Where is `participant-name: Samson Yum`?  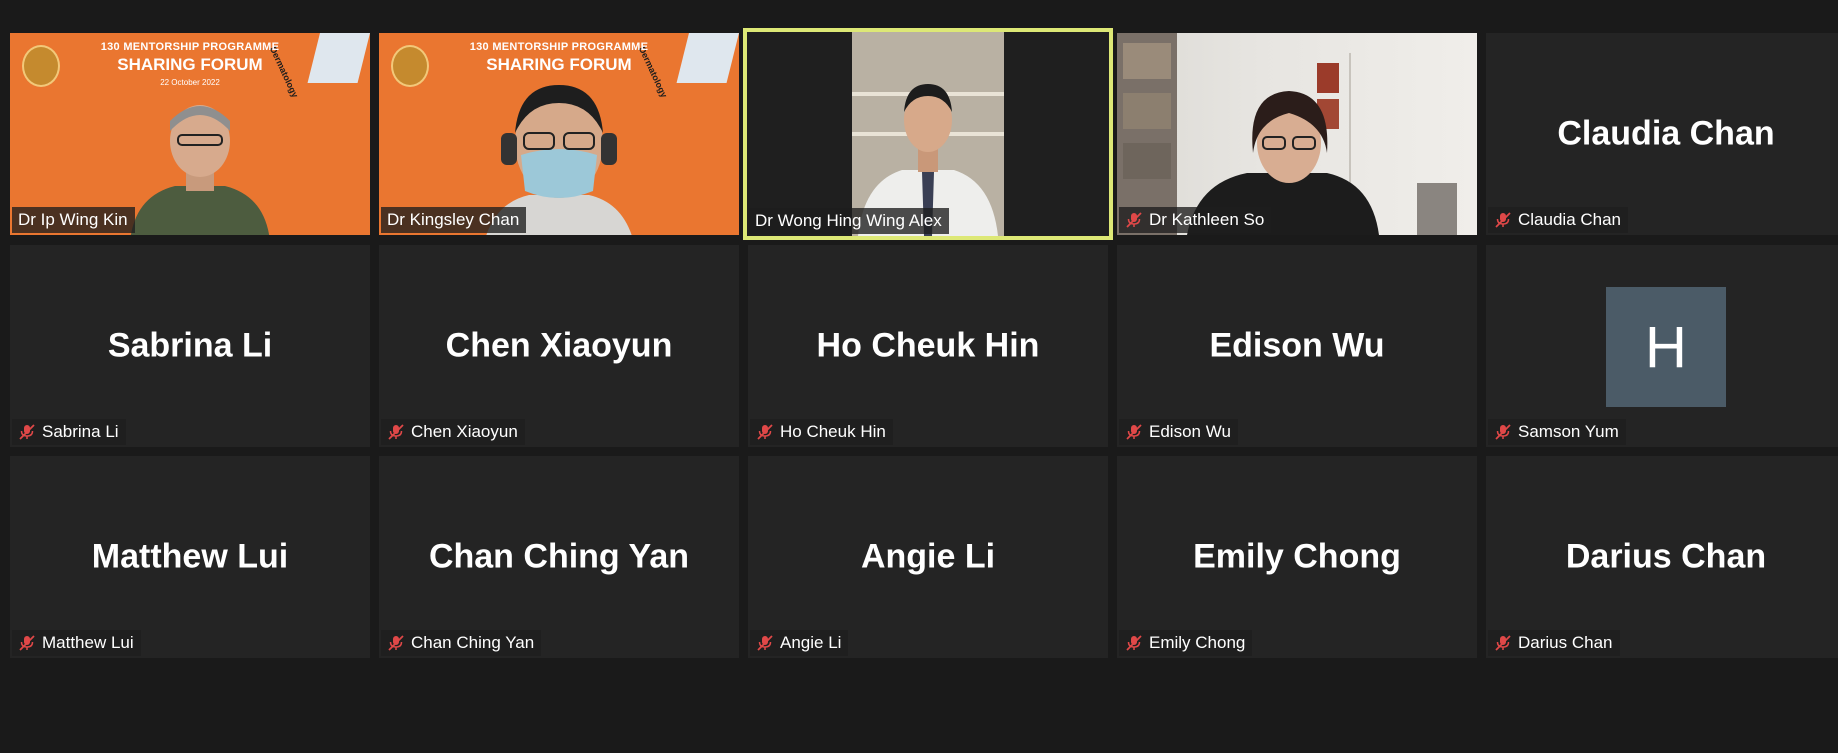
participant-name: Samson Yum is located at coordinates (1568, 431).